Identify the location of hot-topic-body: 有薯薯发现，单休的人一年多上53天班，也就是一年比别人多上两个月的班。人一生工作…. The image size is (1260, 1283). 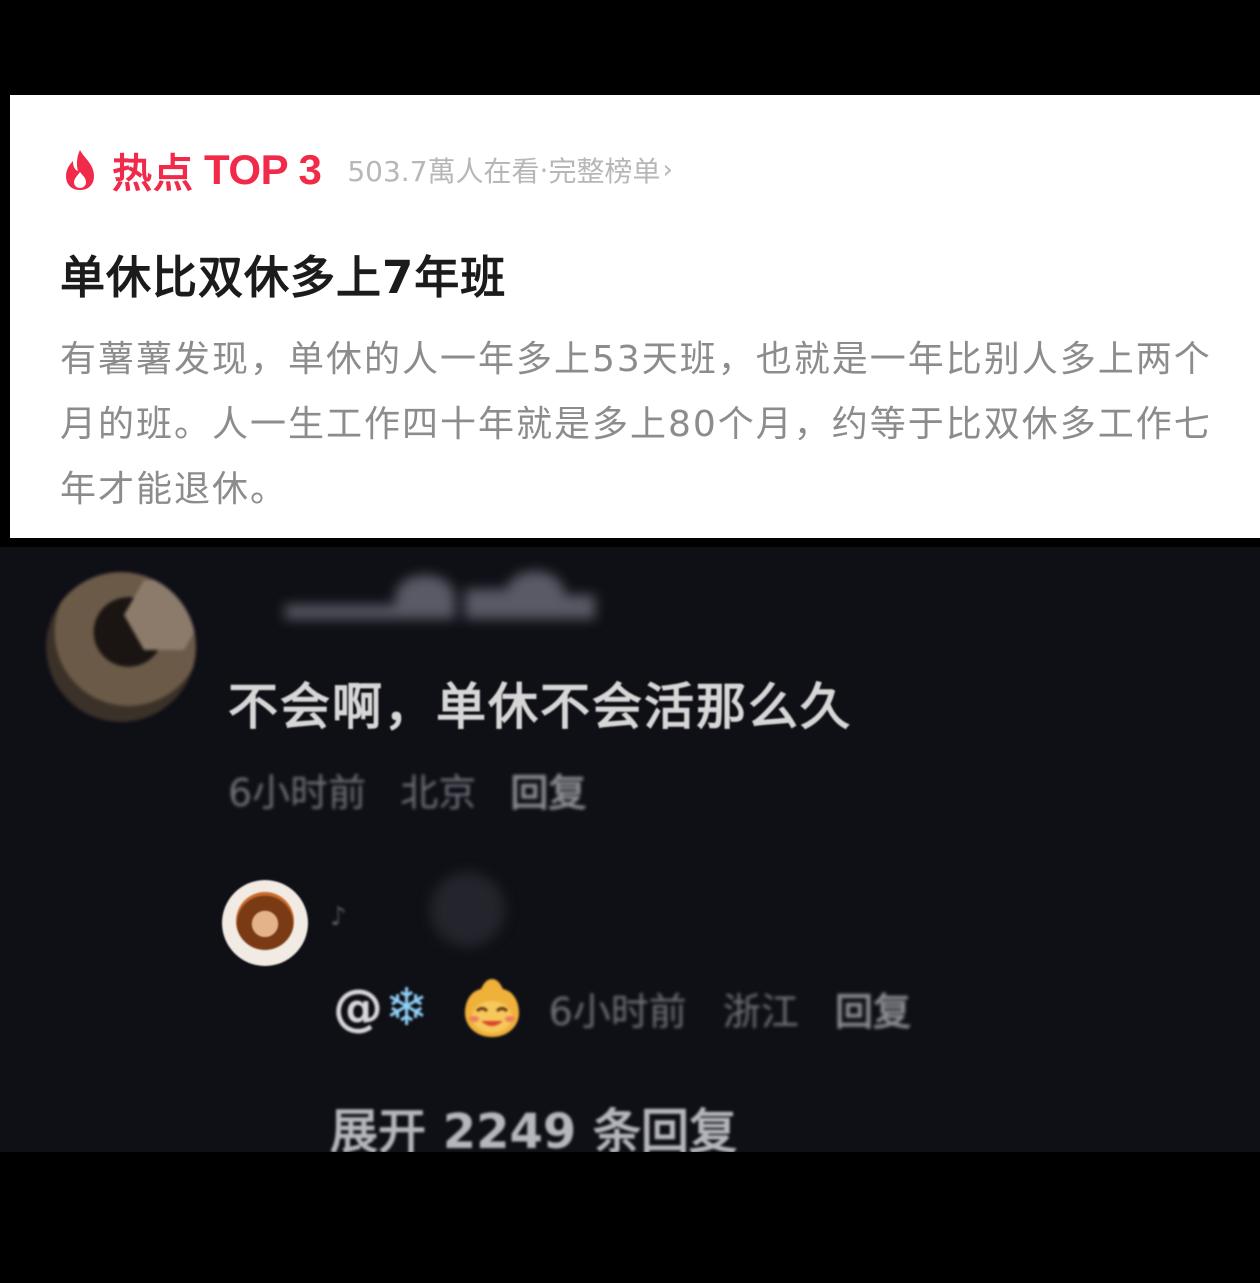
(636, 424).